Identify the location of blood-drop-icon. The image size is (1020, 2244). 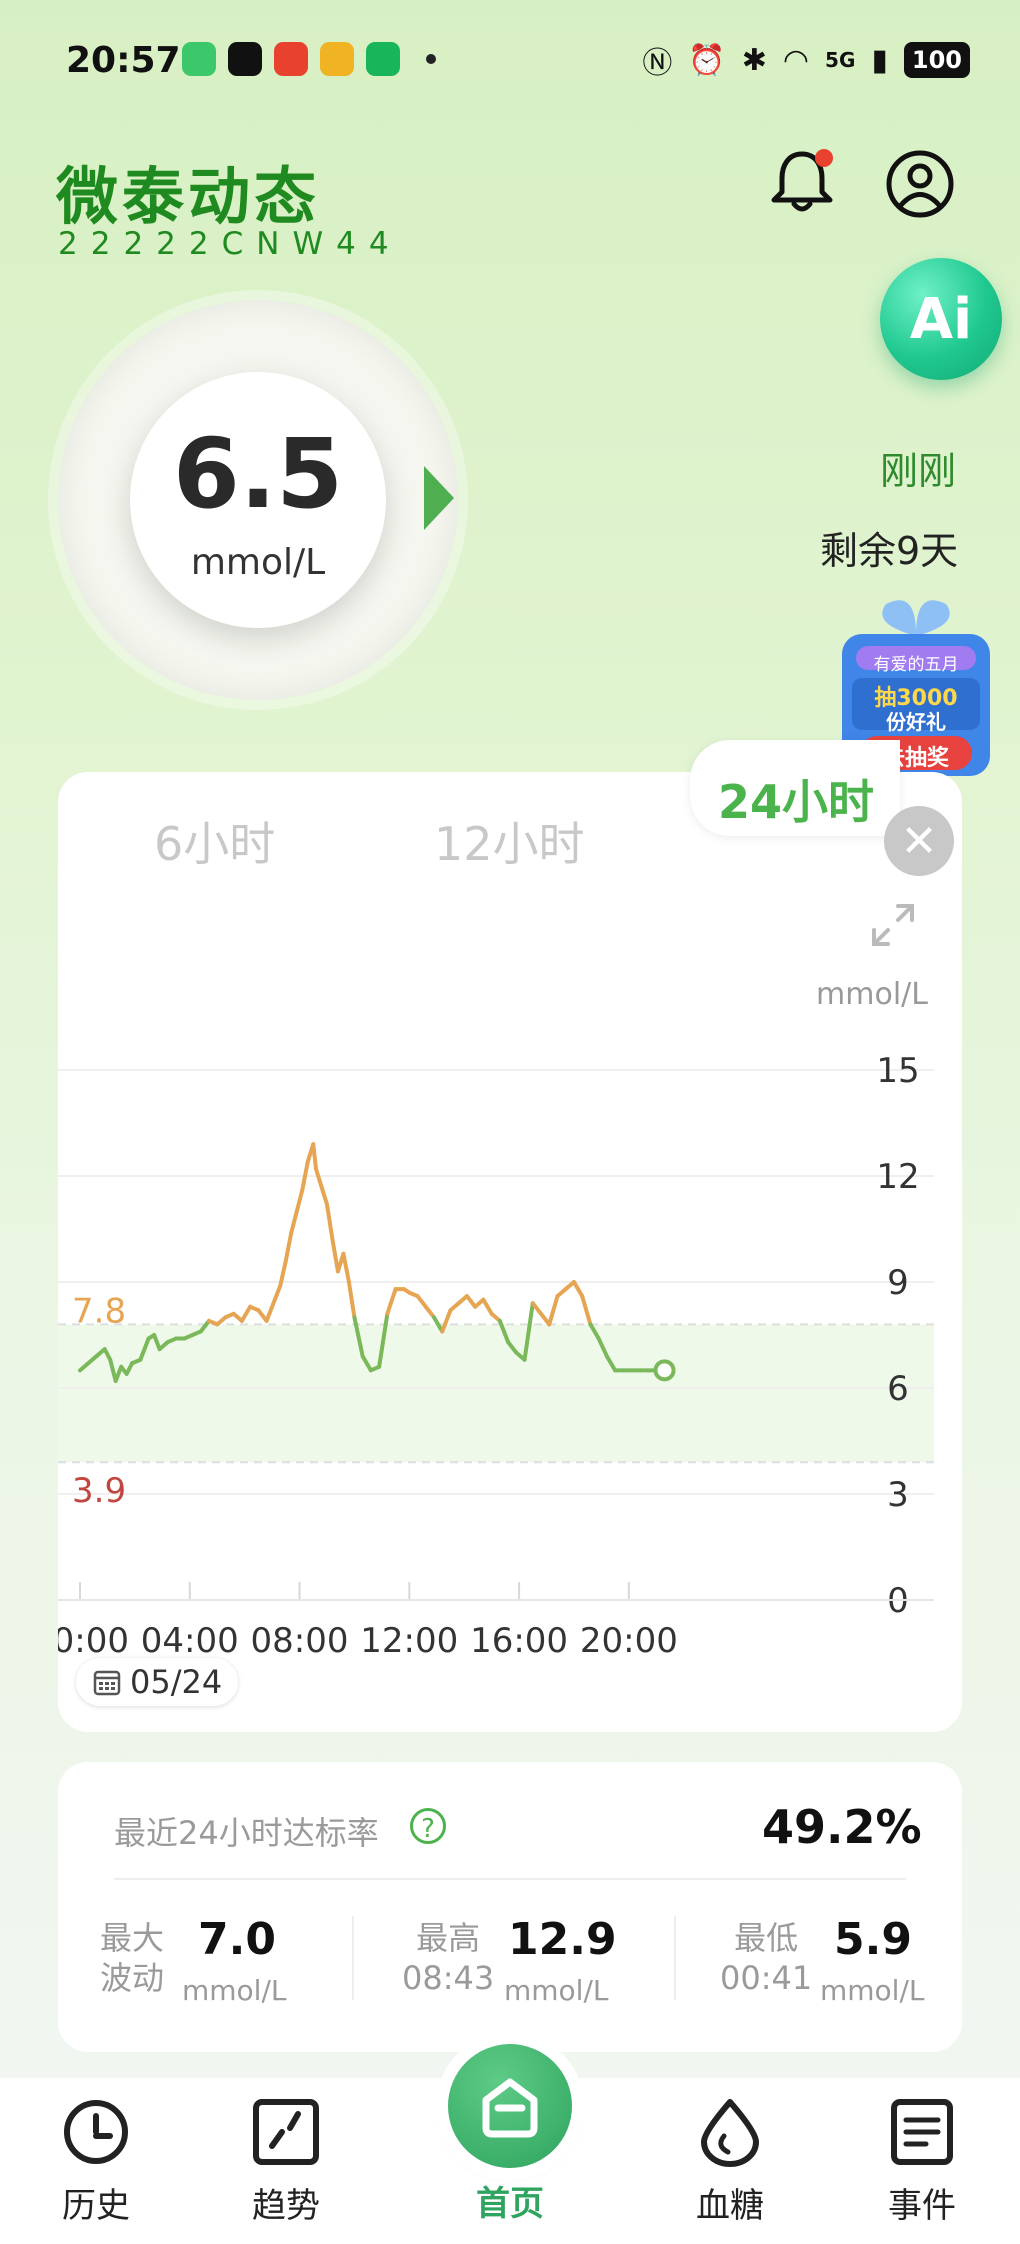
(730, 2133).